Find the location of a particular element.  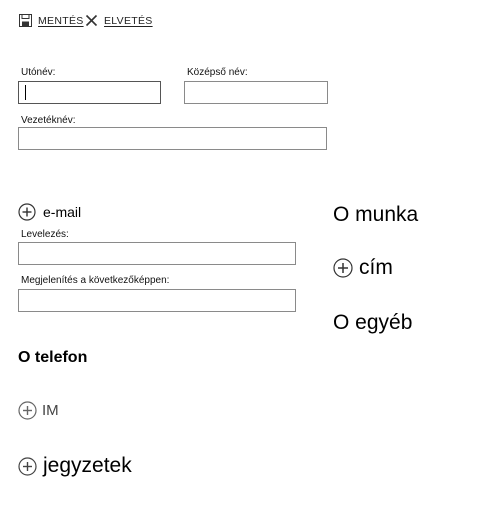

add-email-button: e-mail is located at coordinates (49, 212).